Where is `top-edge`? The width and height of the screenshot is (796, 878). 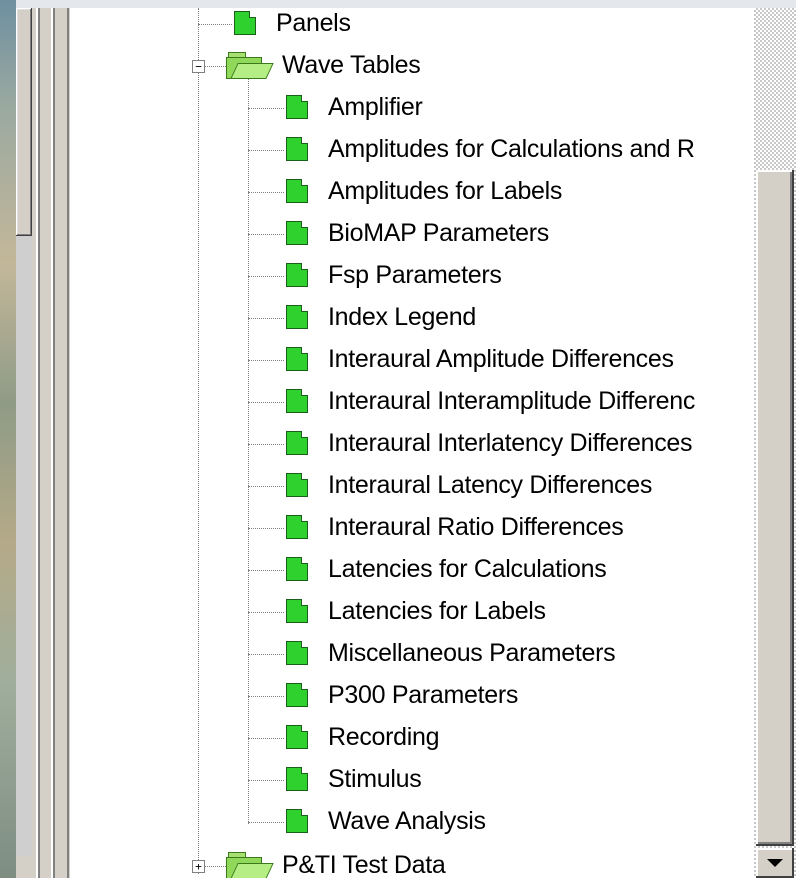 top-edge is located at coordinates (406, 4).